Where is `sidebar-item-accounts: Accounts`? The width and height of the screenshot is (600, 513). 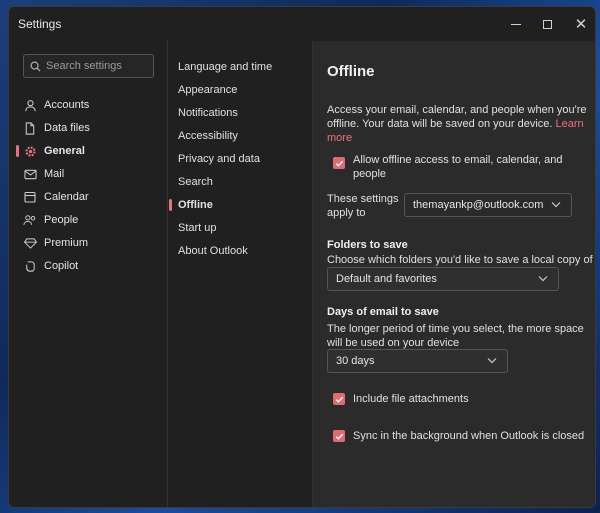 sidebar-item-accounts: Accounts is located at coordinates (89, 105).